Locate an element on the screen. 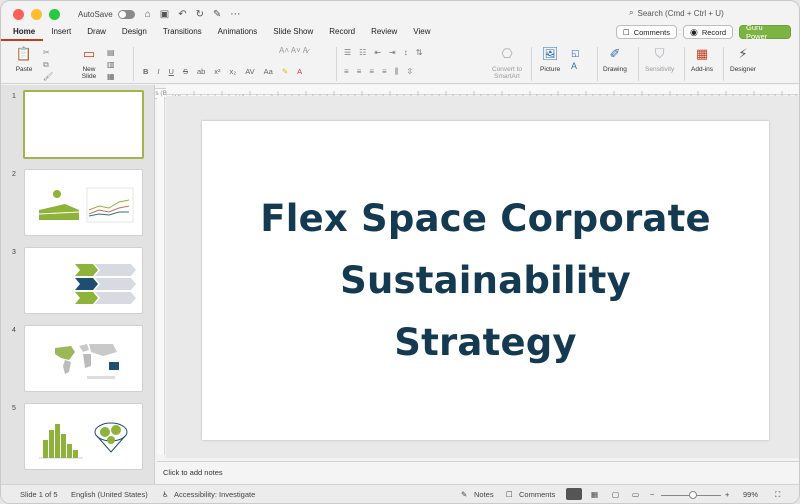 This screenshot has height=504, width=800. font-color-icon: A is located at coordinates (299, 71).